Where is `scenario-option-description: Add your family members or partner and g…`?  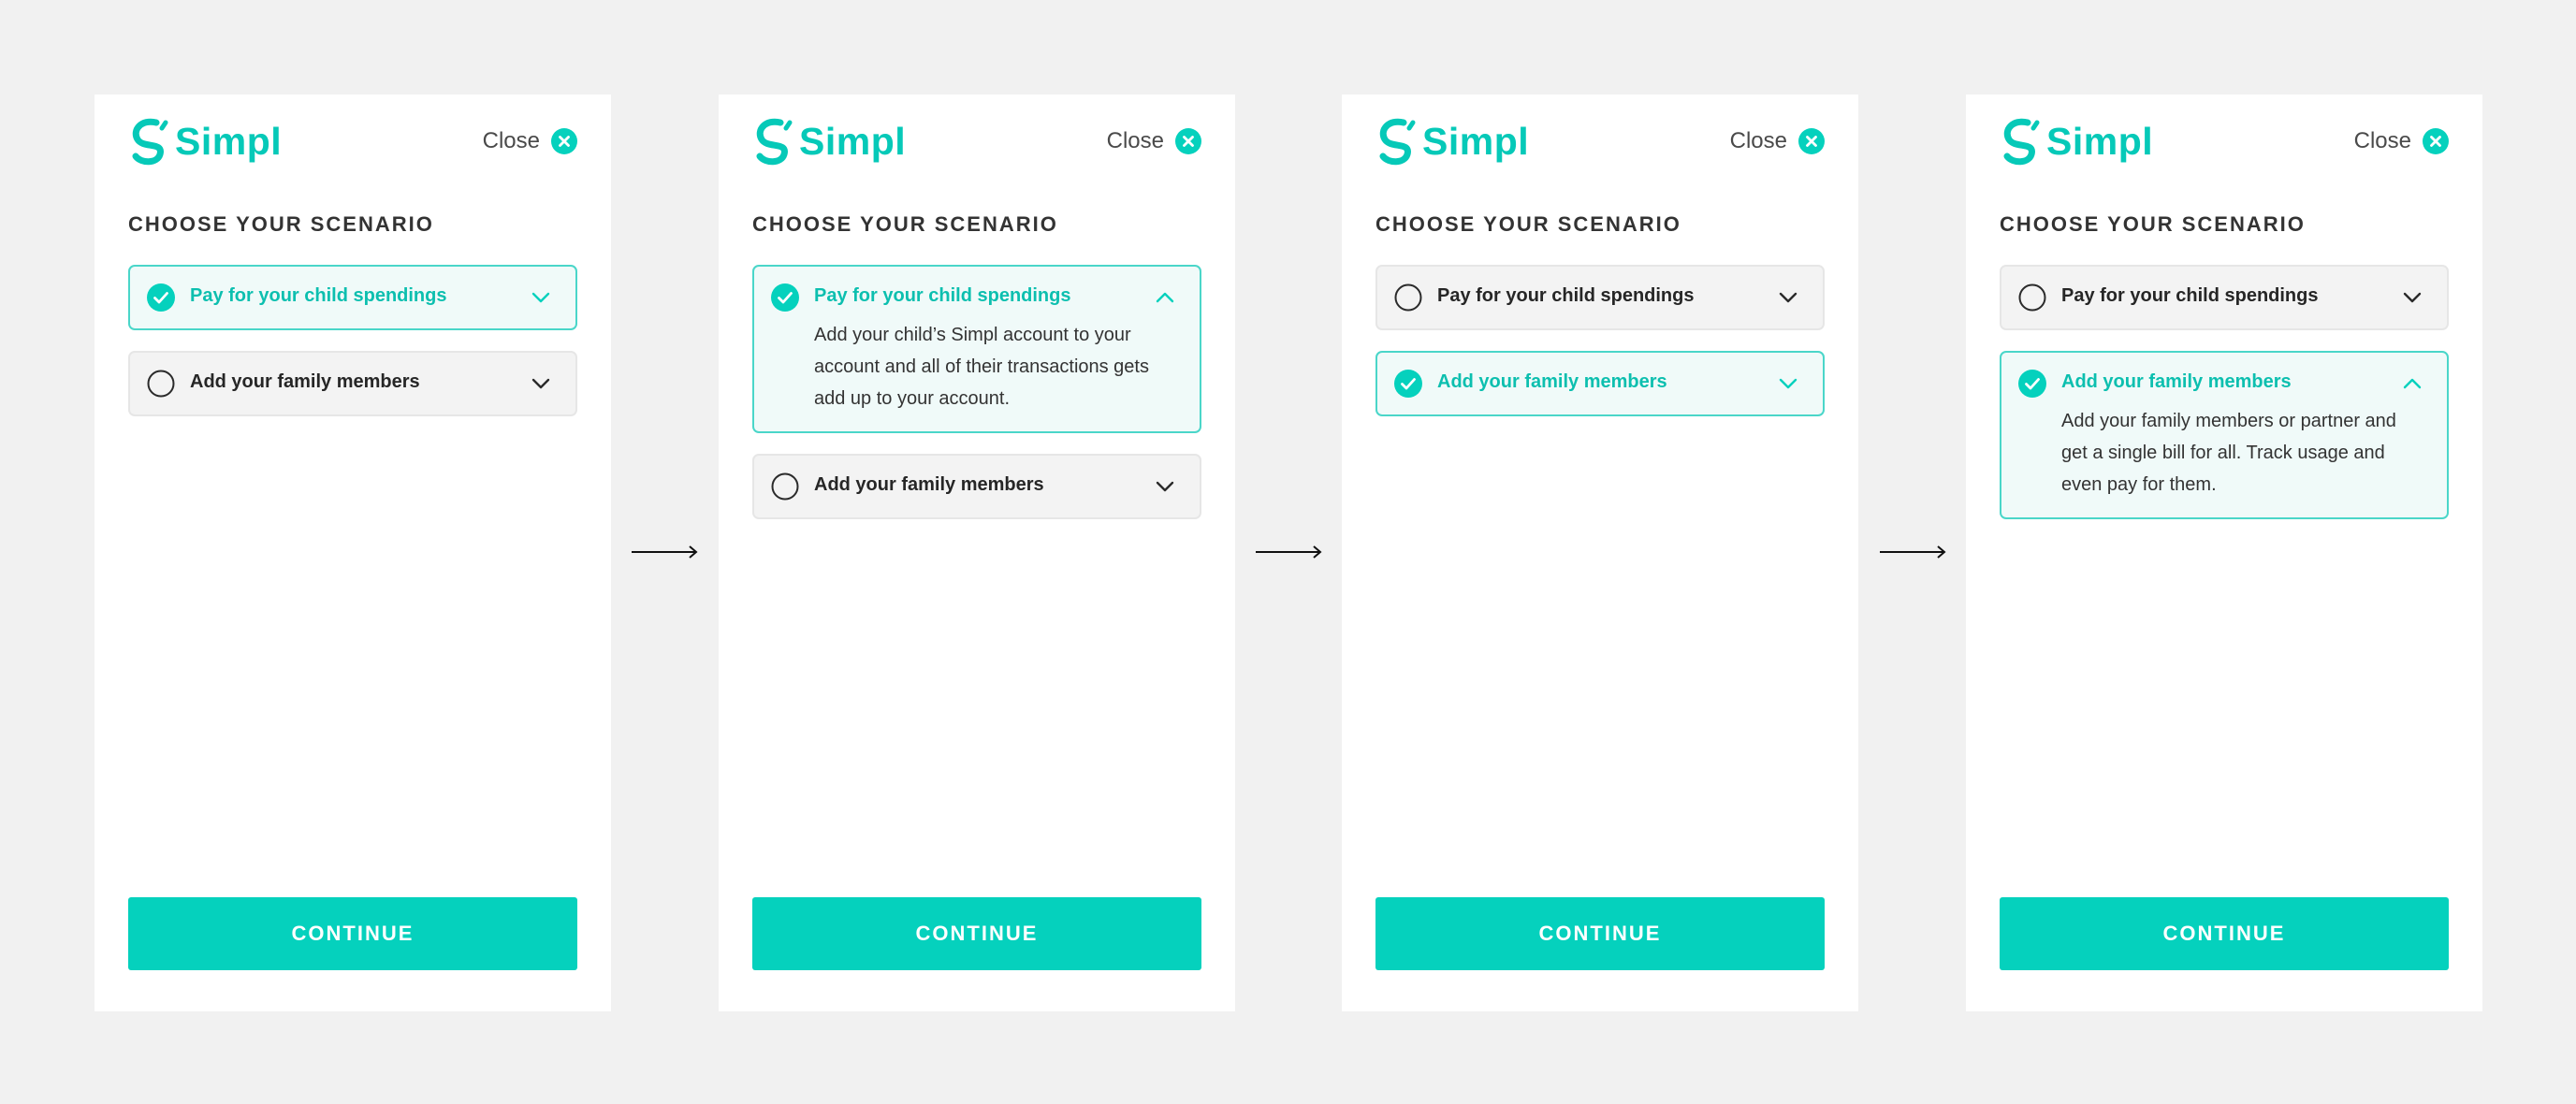 scenario-option-description: Add your family members or partner and g… is located at coordinates (2228, 453).